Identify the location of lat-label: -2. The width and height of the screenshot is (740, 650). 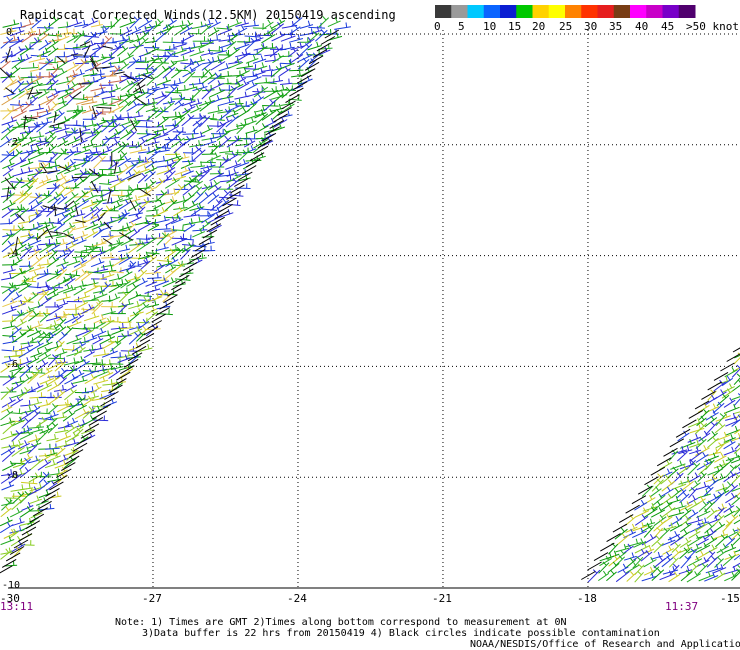
(12, 142).